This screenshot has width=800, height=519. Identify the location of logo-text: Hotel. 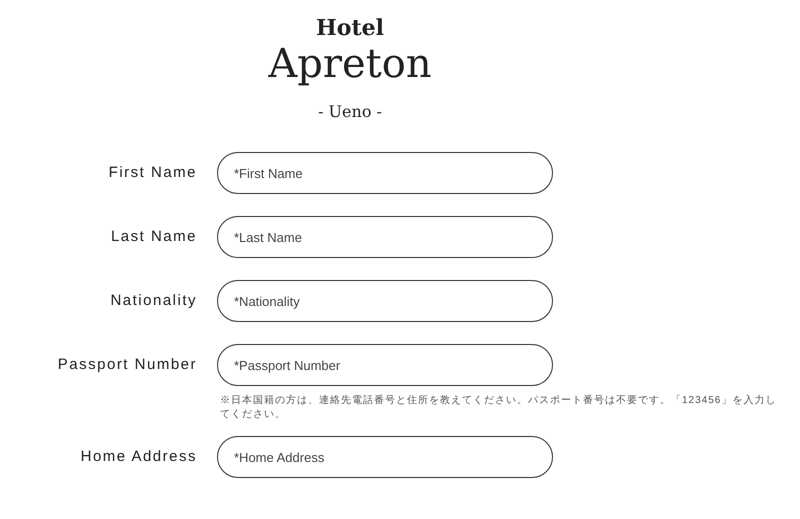
(350, 28).